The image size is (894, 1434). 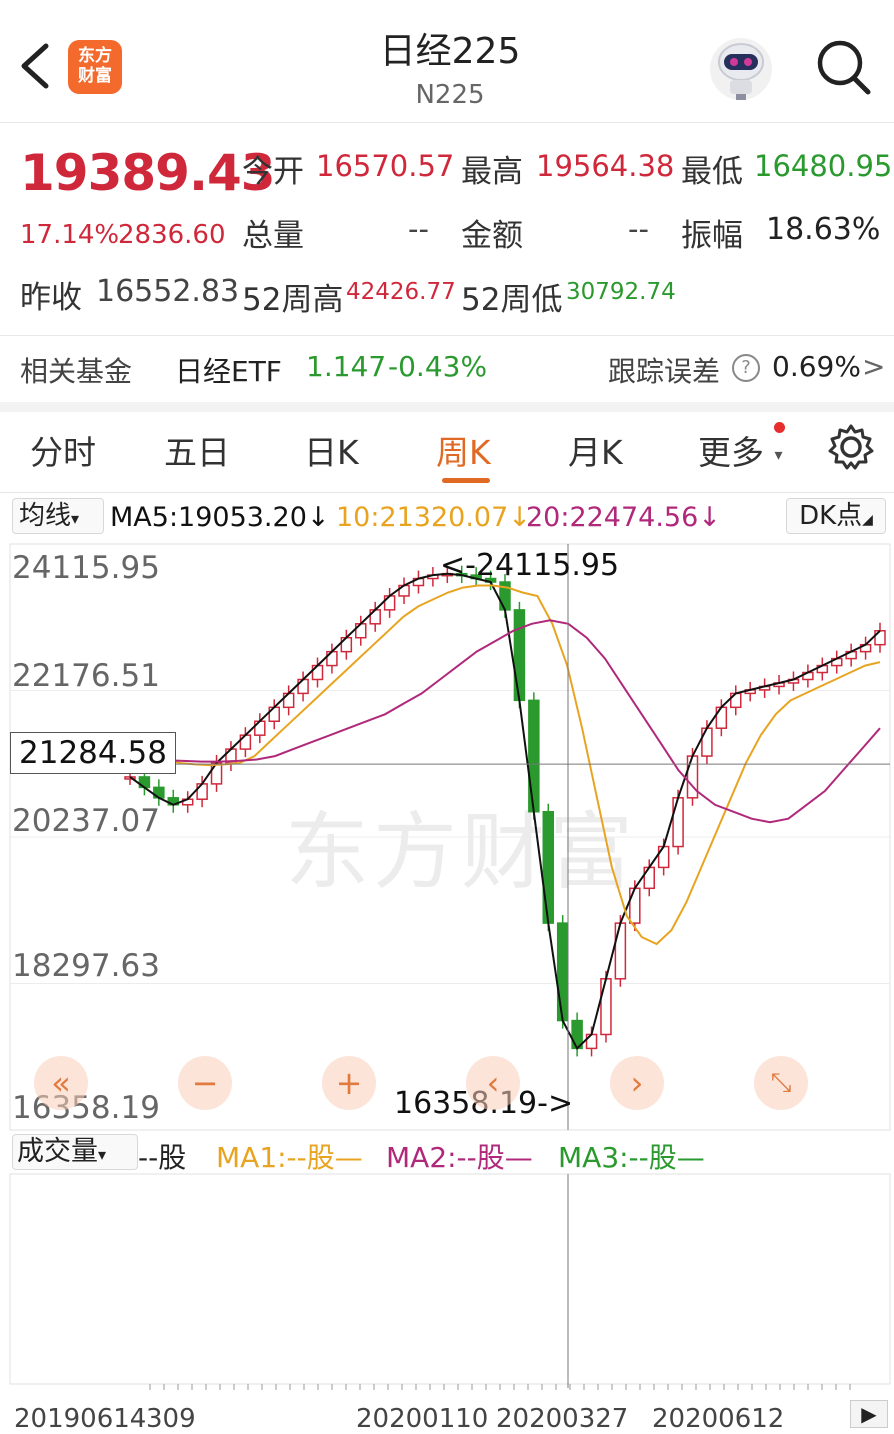 I want to click on tab-more: 更多 ▾, so click(x=740, y=450).